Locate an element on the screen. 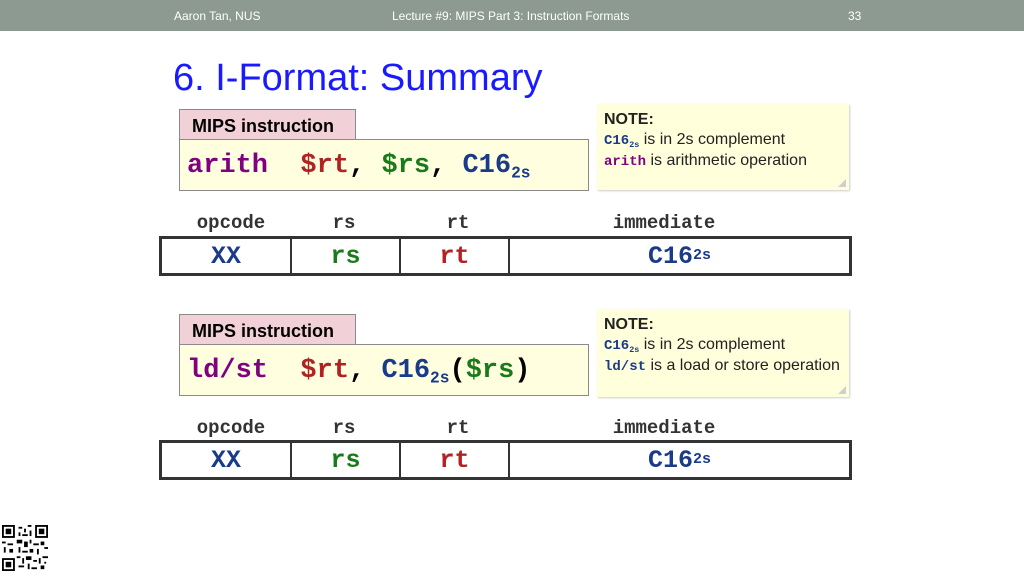 This screenshot has height=576, width=1024. note-line-op: arith is arithmetic operation is located at coordinates (705, 161).